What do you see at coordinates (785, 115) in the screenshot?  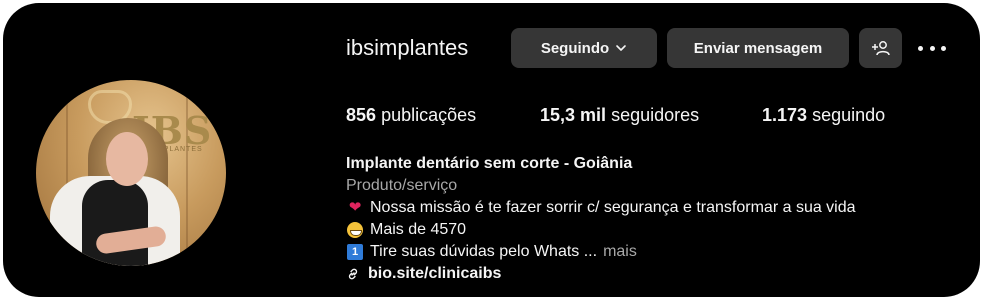 I see `following-count: 1.173` at bounding box center [785, 115].